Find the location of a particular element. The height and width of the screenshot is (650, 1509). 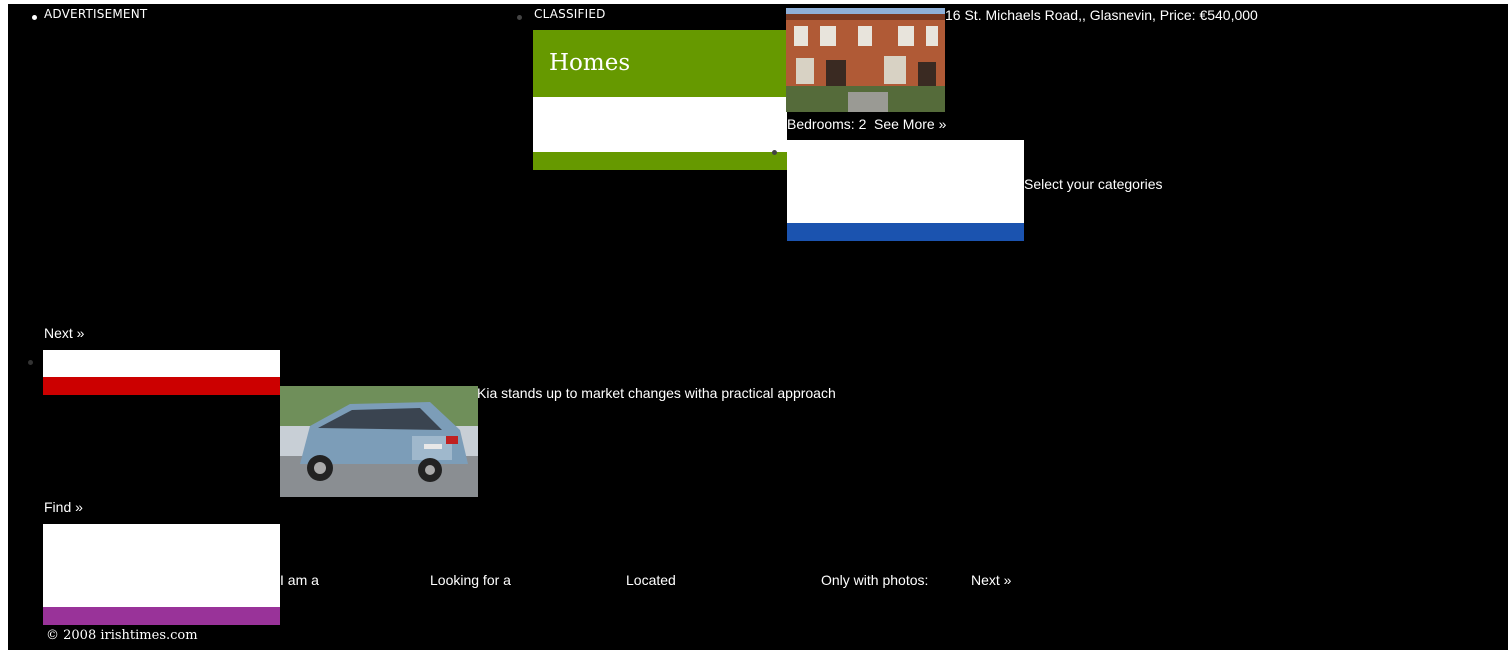

next-link: Next » is located at coordinates (64, 333).